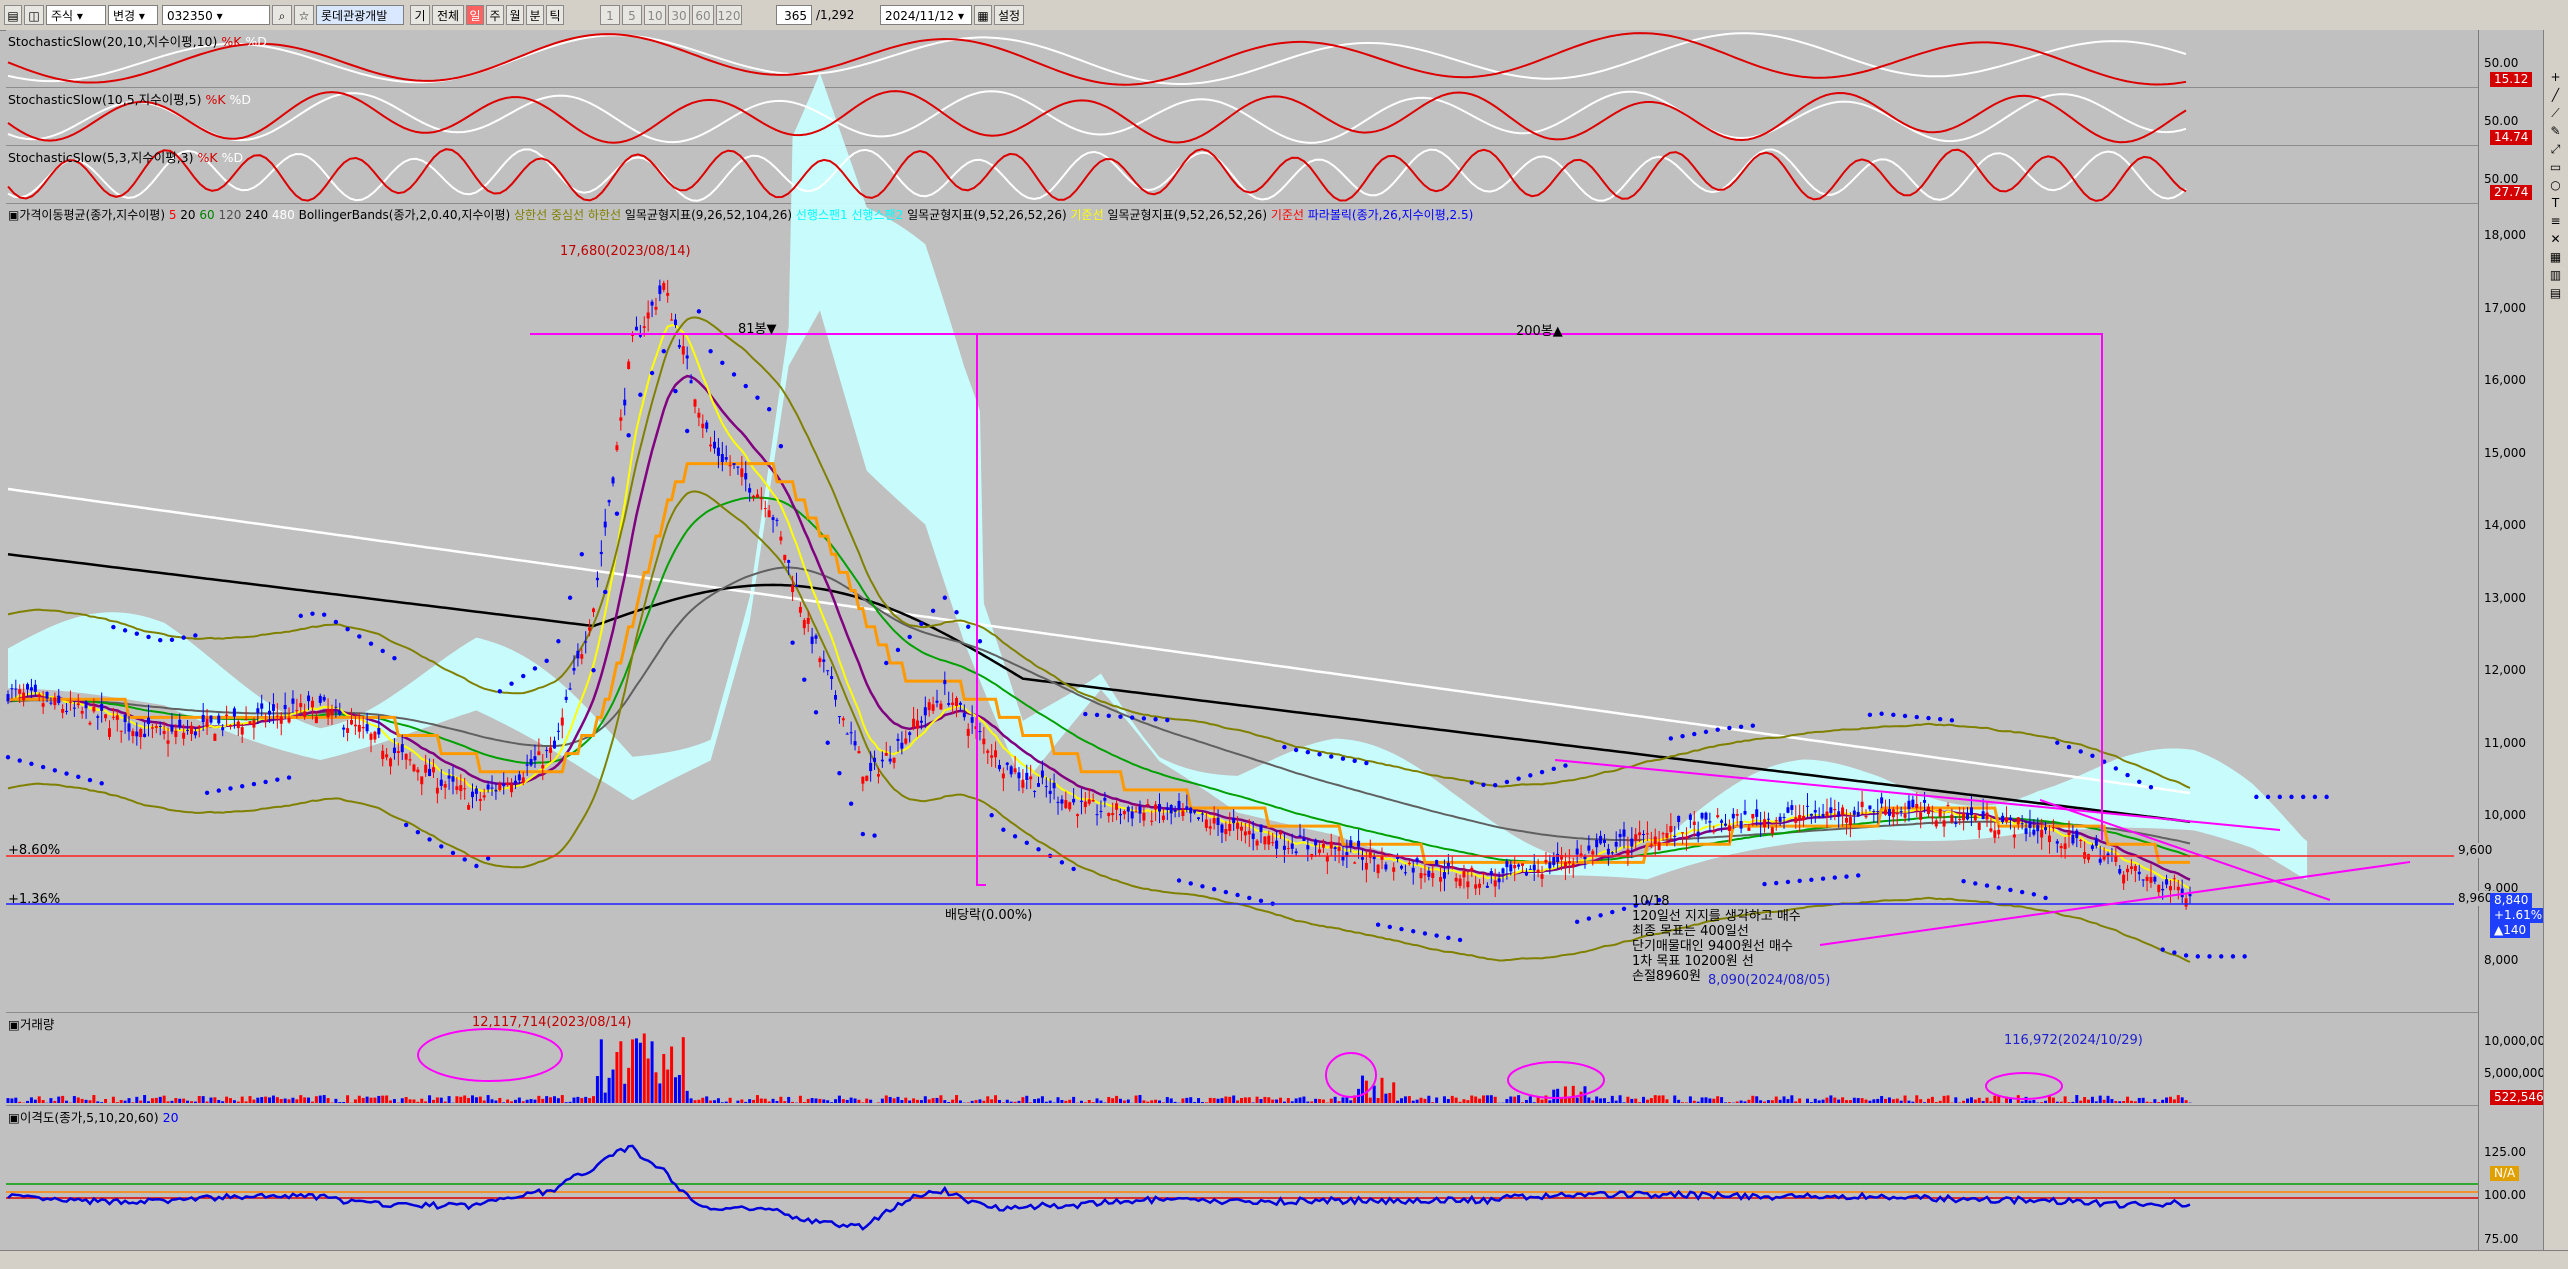 The height and width of the screenshot is (1269, 2568). What do you see at coordinates (2555, 257) in the screenshot?
I see `grid-tool-icon: ▦` at bounding box center [2555, 257].